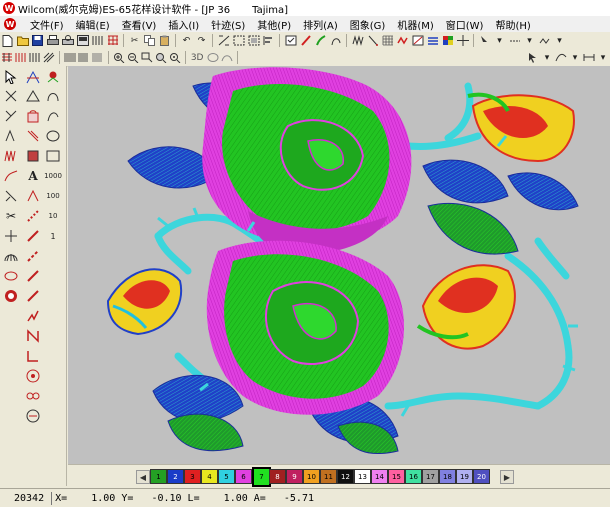  What do you see at coordinates (387, 40) in the screenshot?
I see `grid-icon` at bounding box center [387, 40].